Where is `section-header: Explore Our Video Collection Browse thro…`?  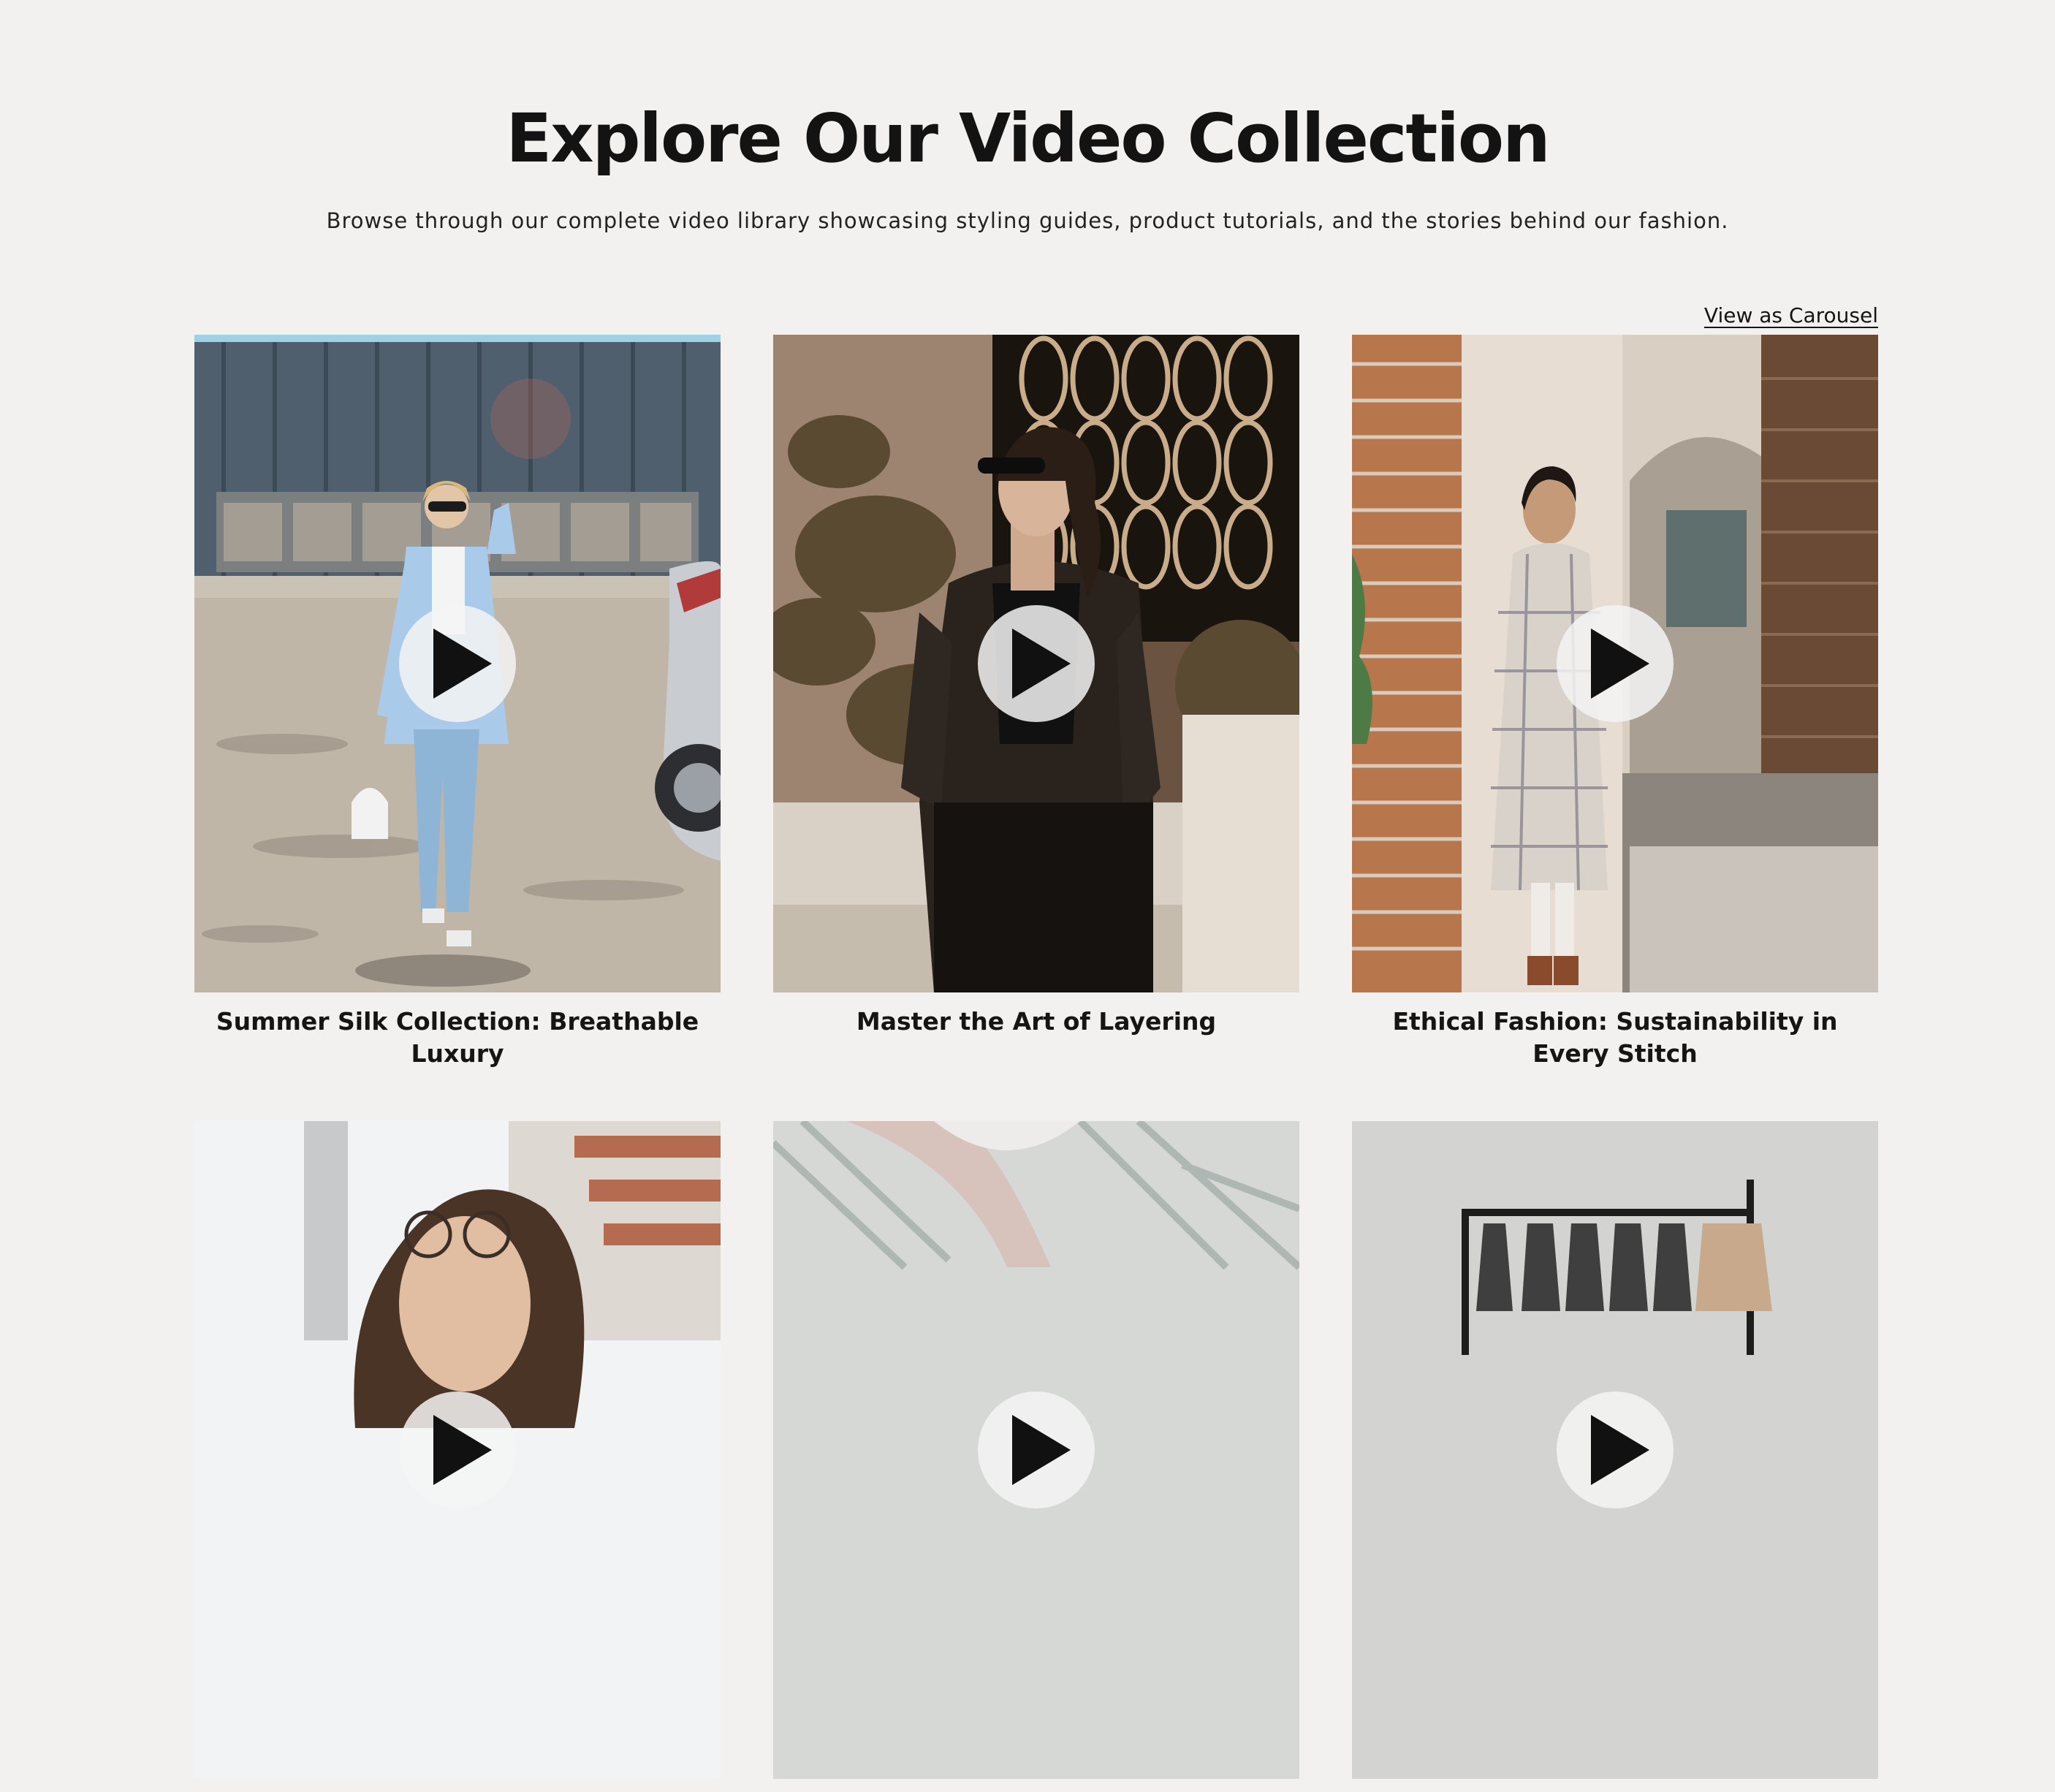
section-header: Explore Our Video Collection Browse thro… is located at coordinates (1027, 165).